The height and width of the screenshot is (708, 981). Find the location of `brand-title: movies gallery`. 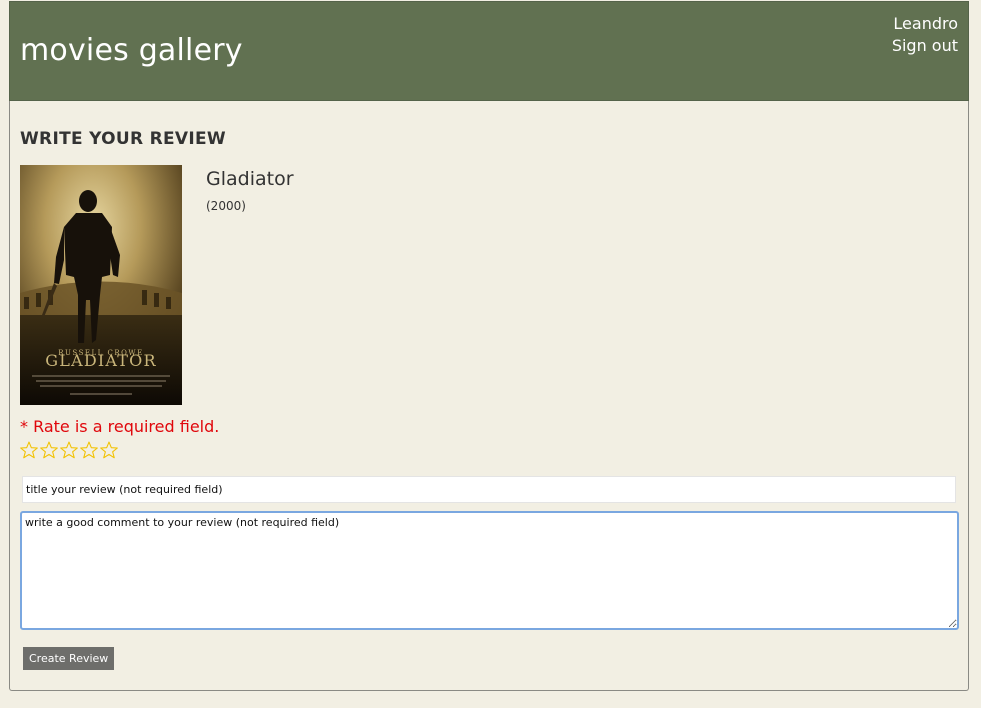

brand-title: movies gallery is located at coordinates (131, 50).